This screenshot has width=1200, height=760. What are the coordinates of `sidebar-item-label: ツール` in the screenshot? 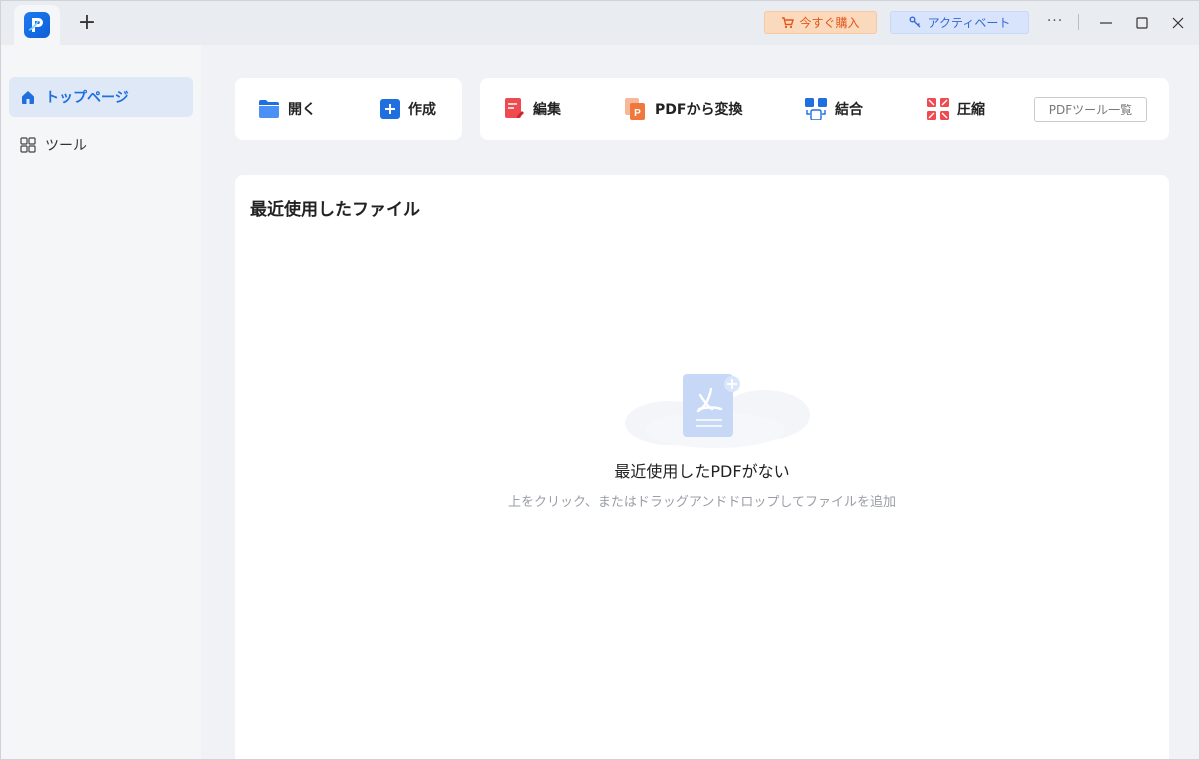 It's located at (66, 146).